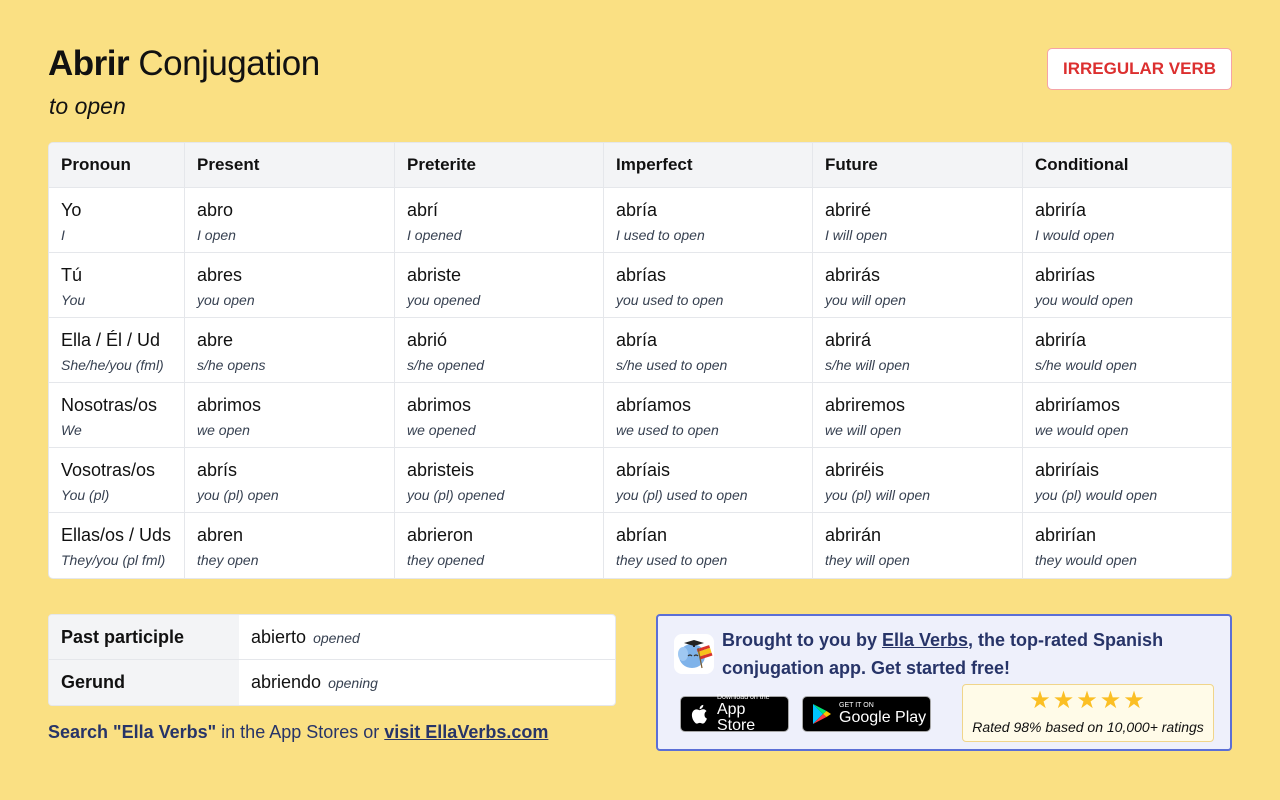  I want to click on ella-verbs-link: Ella Verbs, so click(925, 640).